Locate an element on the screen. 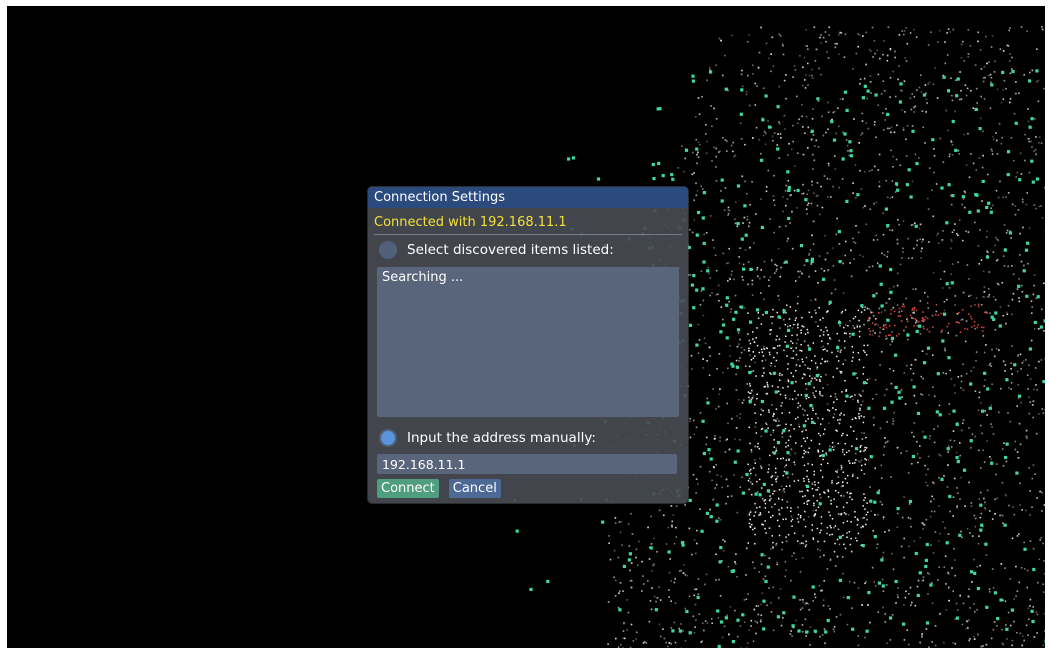 Image resolution: width=1050 pixels, height=650 pixels. manual-radio-button is located at coordinates (388, 438).